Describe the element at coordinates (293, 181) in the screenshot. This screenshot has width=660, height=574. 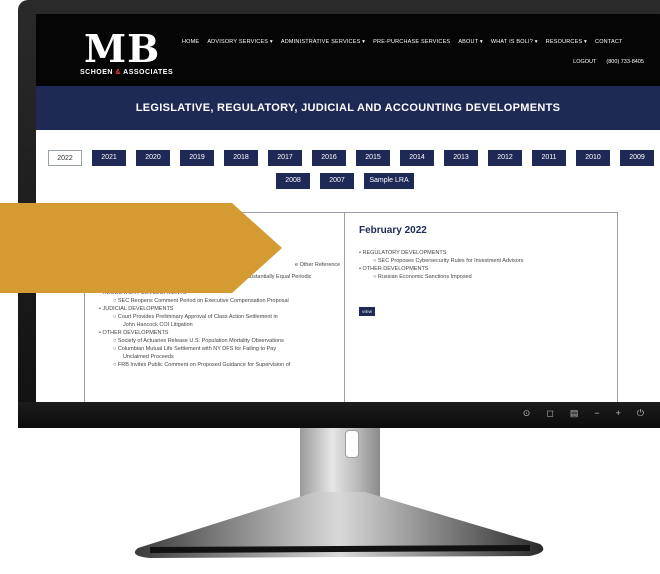
I see `year-button-2008: 2008` at that location.